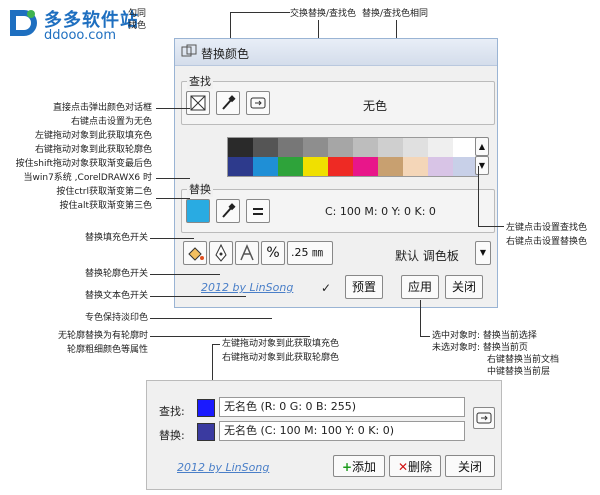  What do you see at coordinates (281, 358) in the screenshot?
I see `annotation-mid-outline: 右键拖动对象到此获取轮廓色` at bounding box center [281, 358].